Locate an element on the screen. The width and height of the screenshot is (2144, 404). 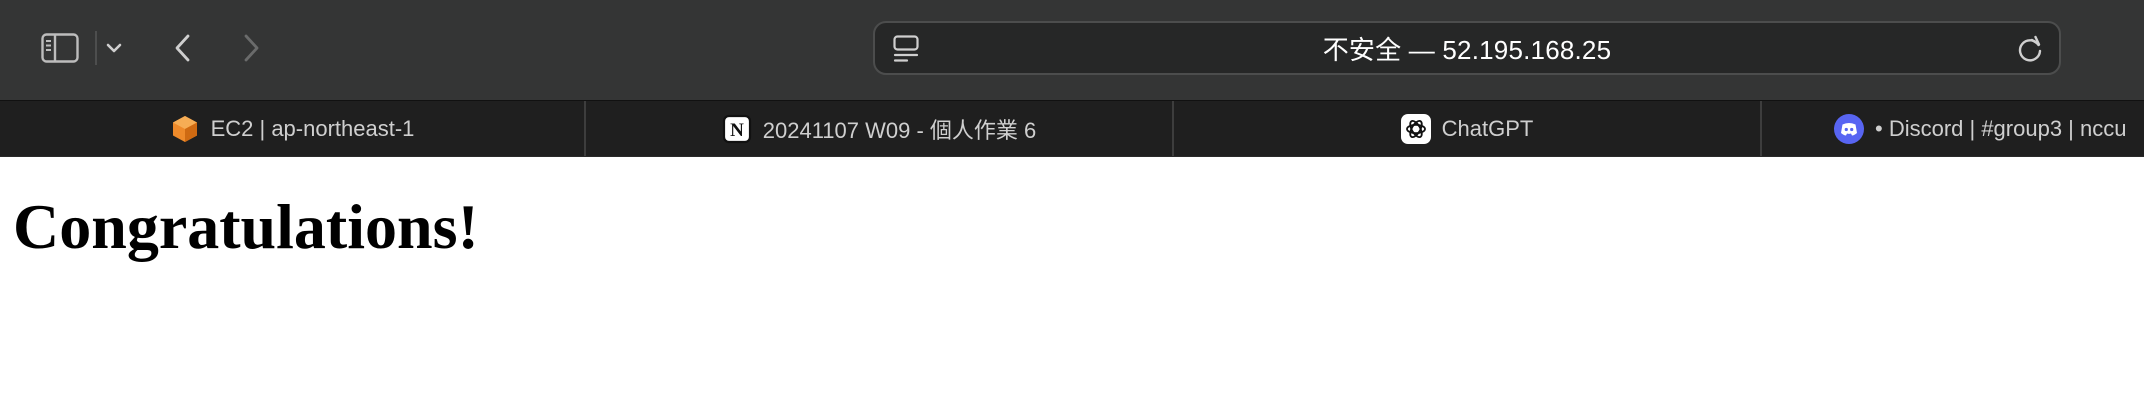
sidebar-icon is located at coordinates (60, 48).